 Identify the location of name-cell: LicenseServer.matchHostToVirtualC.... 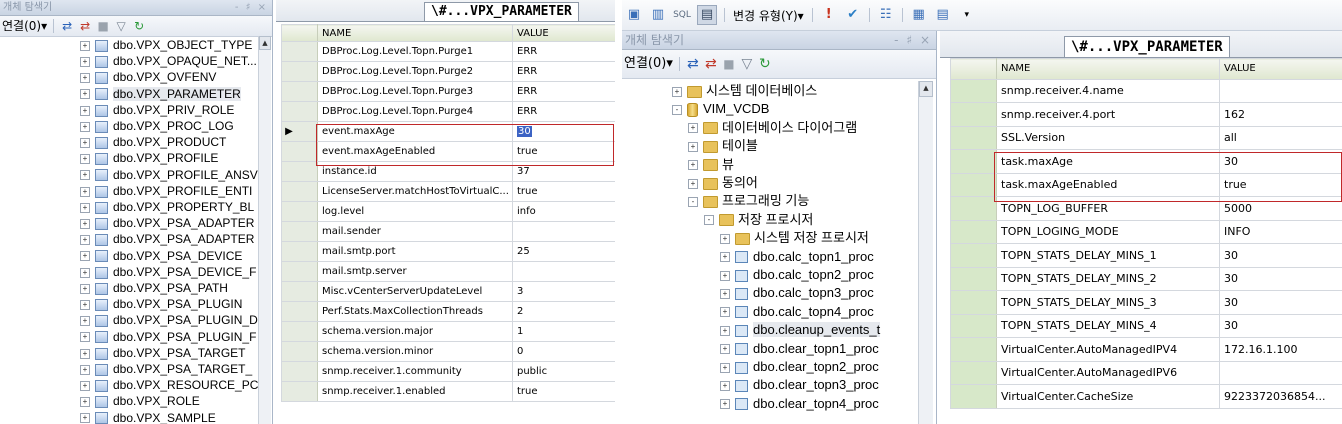
(415, 191).